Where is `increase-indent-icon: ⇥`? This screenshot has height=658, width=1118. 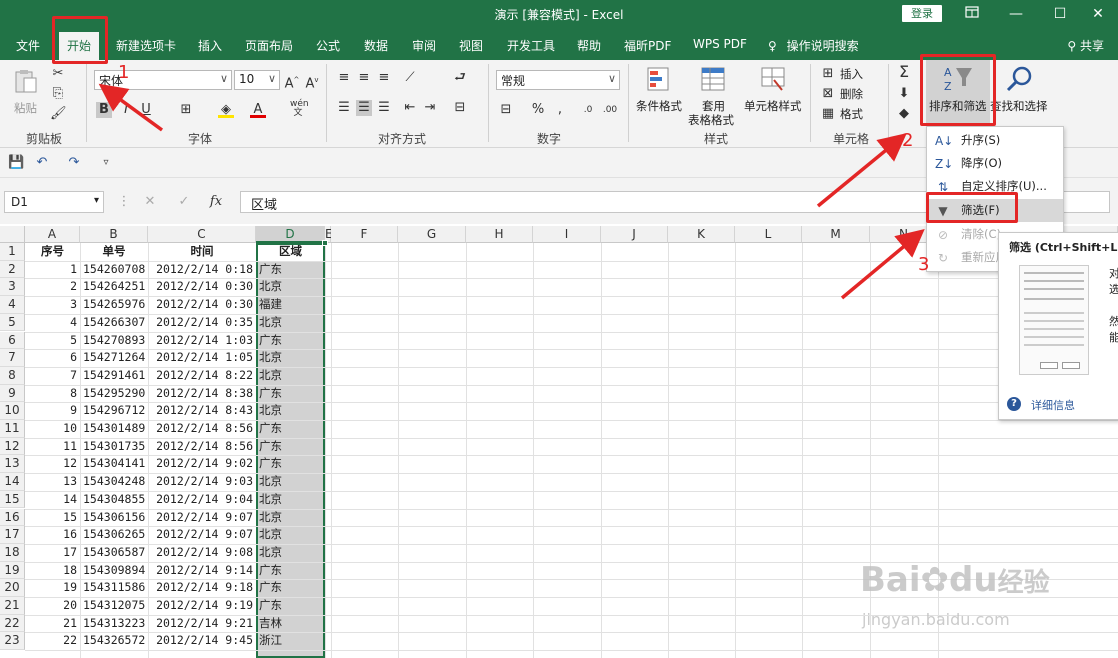
increase-indent-icon: ⇥ is located at coordinates (430, 108).